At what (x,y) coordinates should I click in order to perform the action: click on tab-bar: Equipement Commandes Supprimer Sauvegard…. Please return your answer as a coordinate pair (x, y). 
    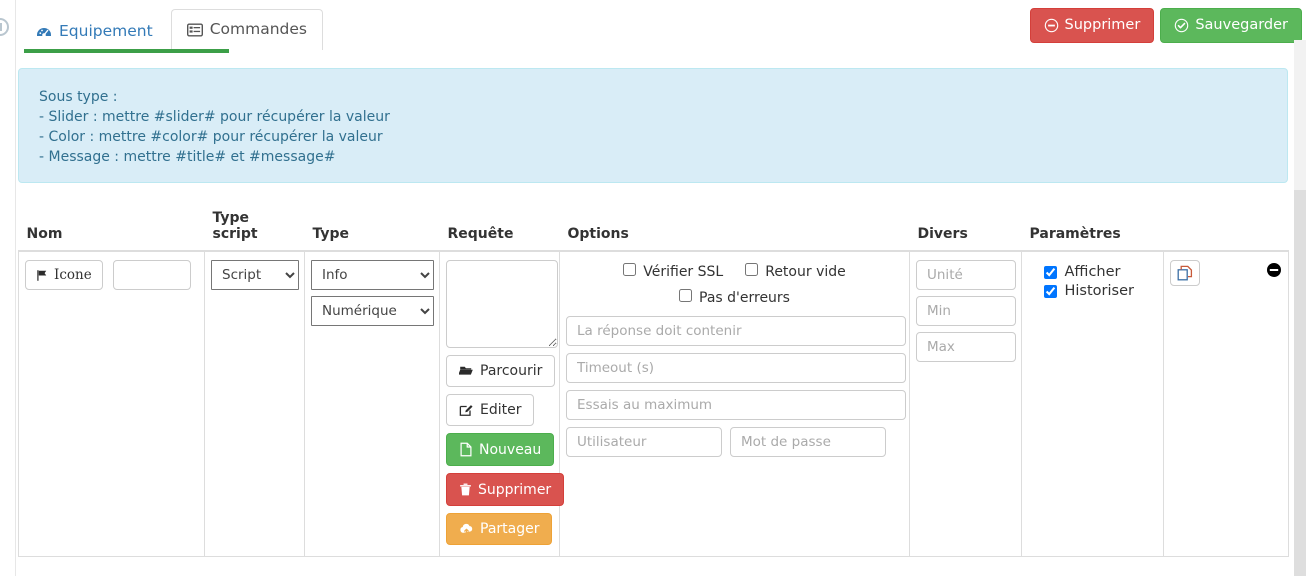
    Looking at the image, I should click on (661, 26).